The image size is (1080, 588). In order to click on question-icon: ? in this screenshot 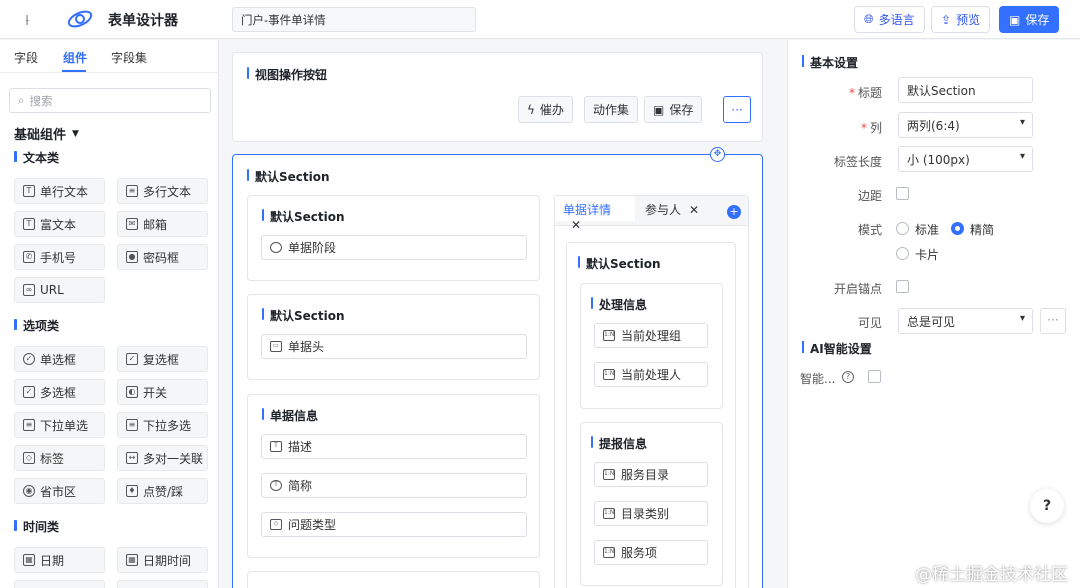, I will do `click(848, 377)`.